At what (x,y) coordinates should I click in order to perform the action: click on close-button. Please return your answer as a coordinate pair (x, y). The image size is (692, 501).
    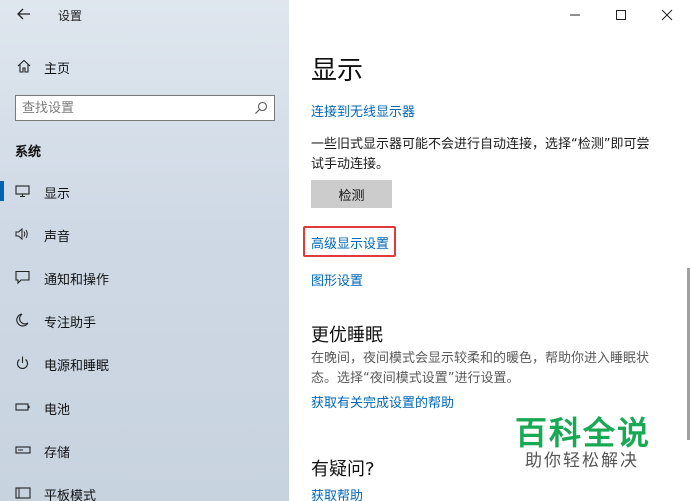
    Looking at the image, I should click on (667, 15).